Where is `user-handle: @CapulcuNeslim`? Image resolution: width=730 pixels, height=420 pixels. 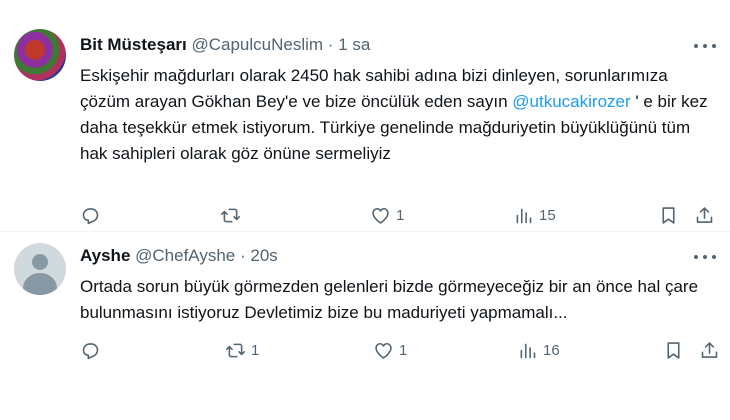 user-handle: @CapulcuNeslim is located at coordinates (257, 44).